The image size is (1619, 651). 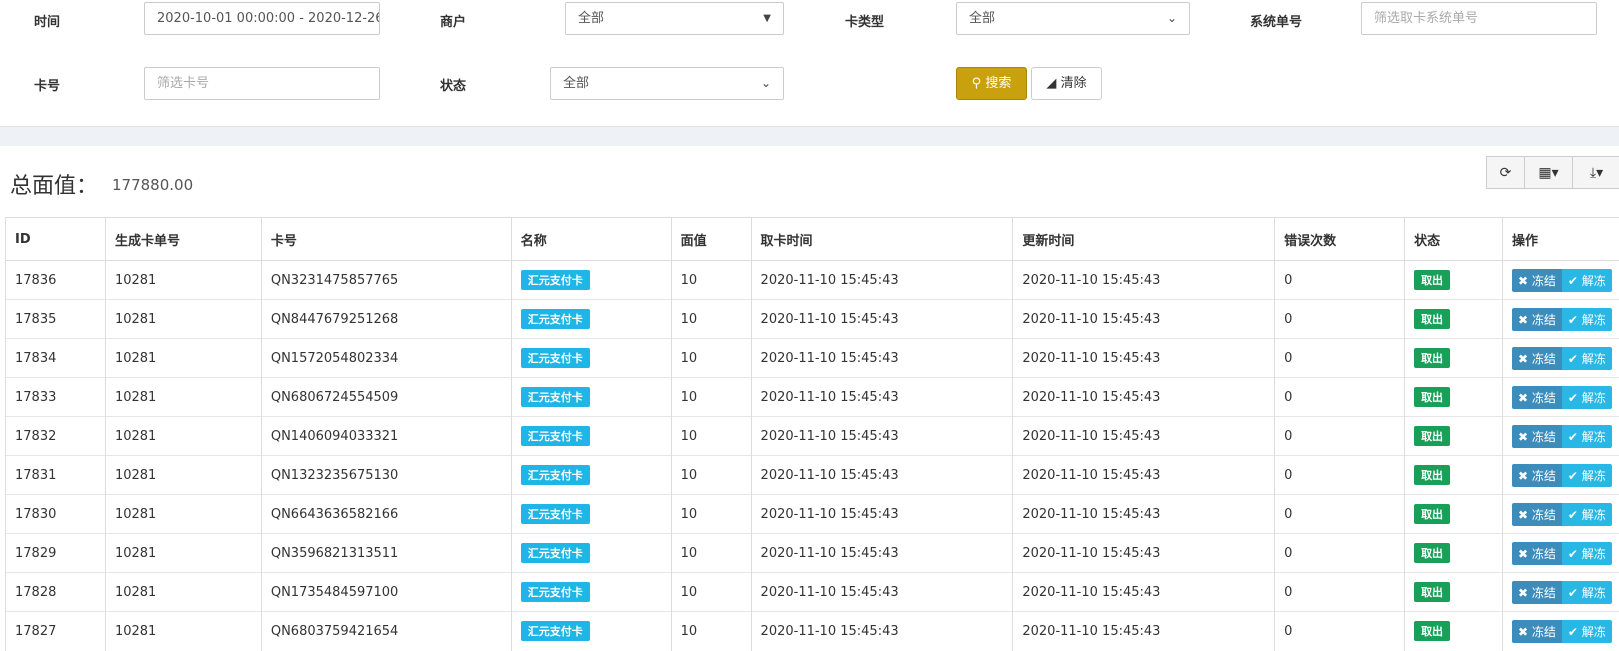 I want to click on refresh-icon: ⟳, so click(x=1506, y=173).